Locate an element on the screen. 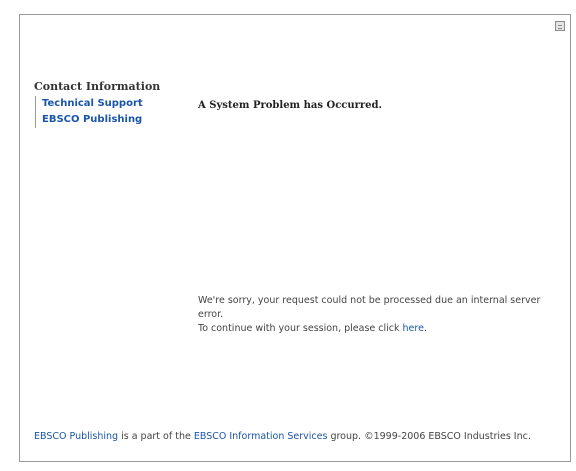  technical-support-link: Technical Support is located at coordinates (99, 104).